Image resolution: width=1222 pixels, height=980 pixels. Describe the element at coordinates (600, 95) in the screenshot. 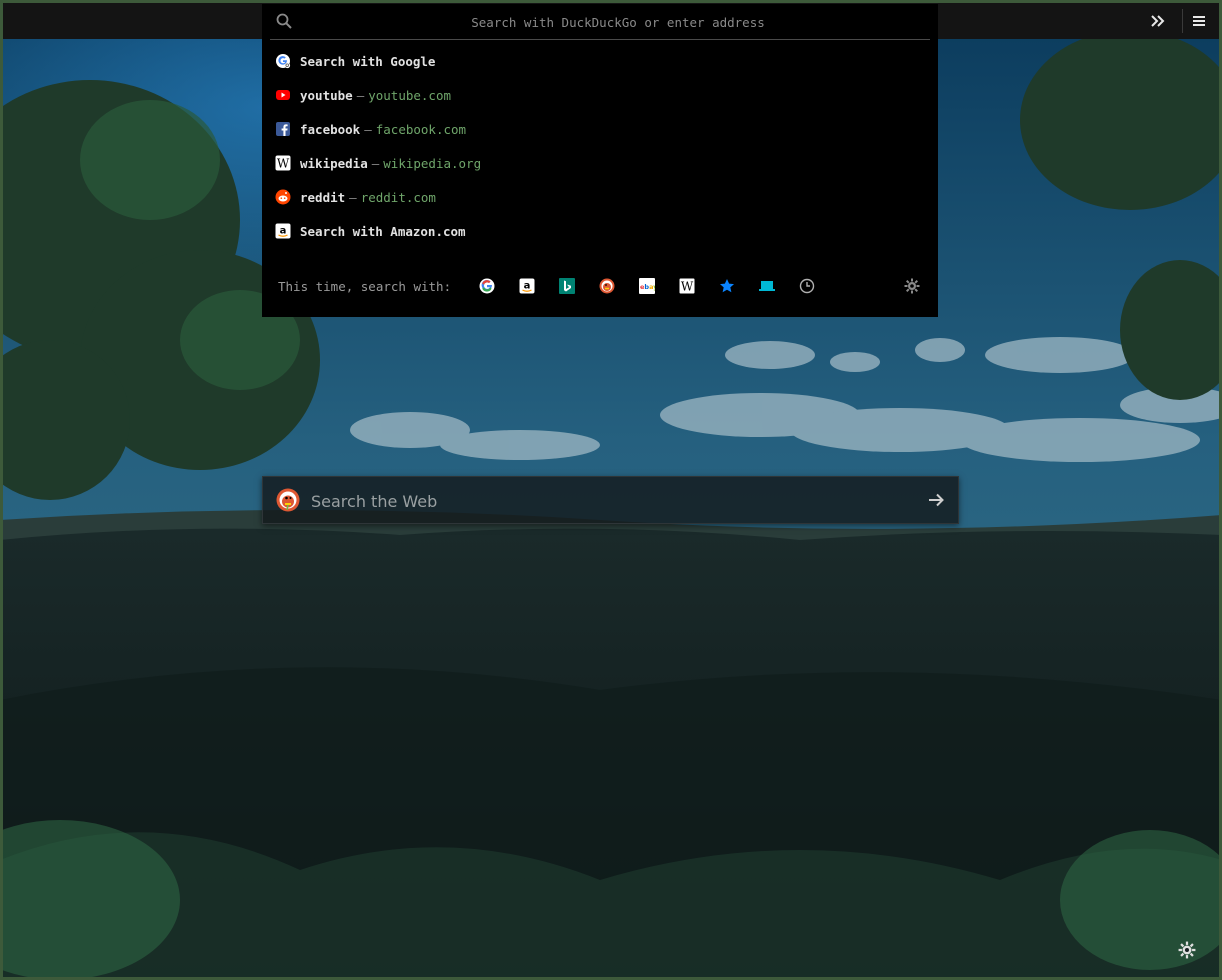

I see `suggestion-youtube: youtube — youtube.com` at that location.